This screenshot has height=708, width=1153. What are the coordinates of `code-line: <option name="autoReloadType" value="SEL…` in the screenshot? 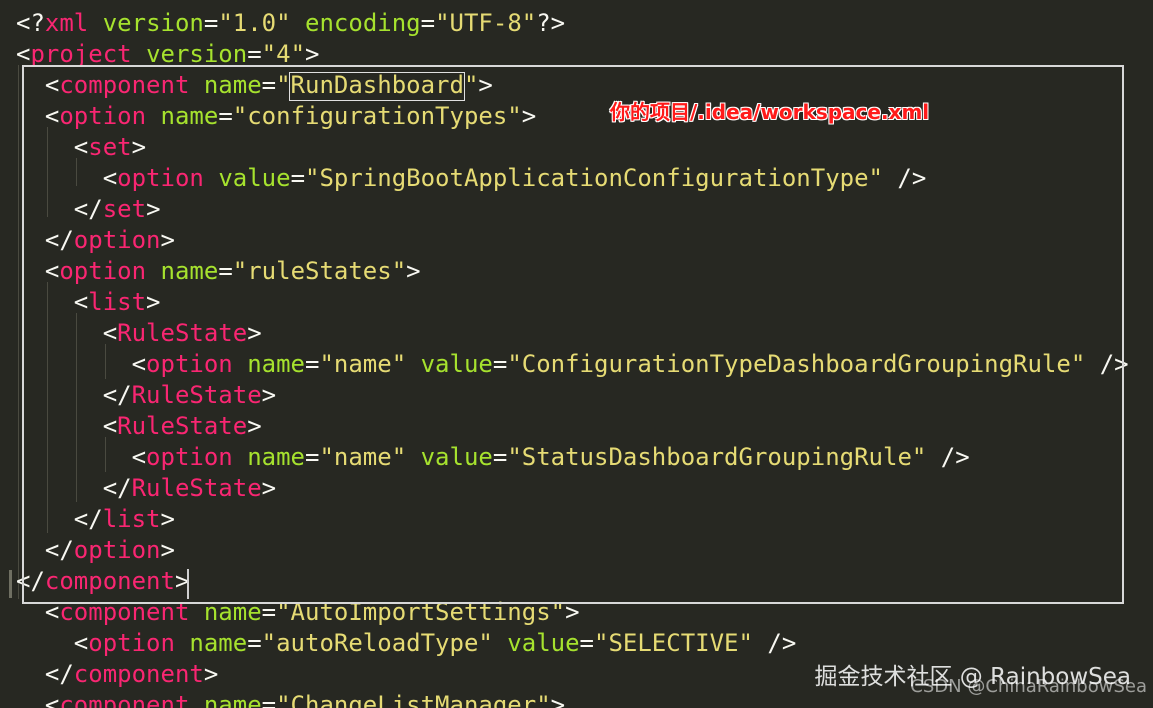 It's located at (406, 643).